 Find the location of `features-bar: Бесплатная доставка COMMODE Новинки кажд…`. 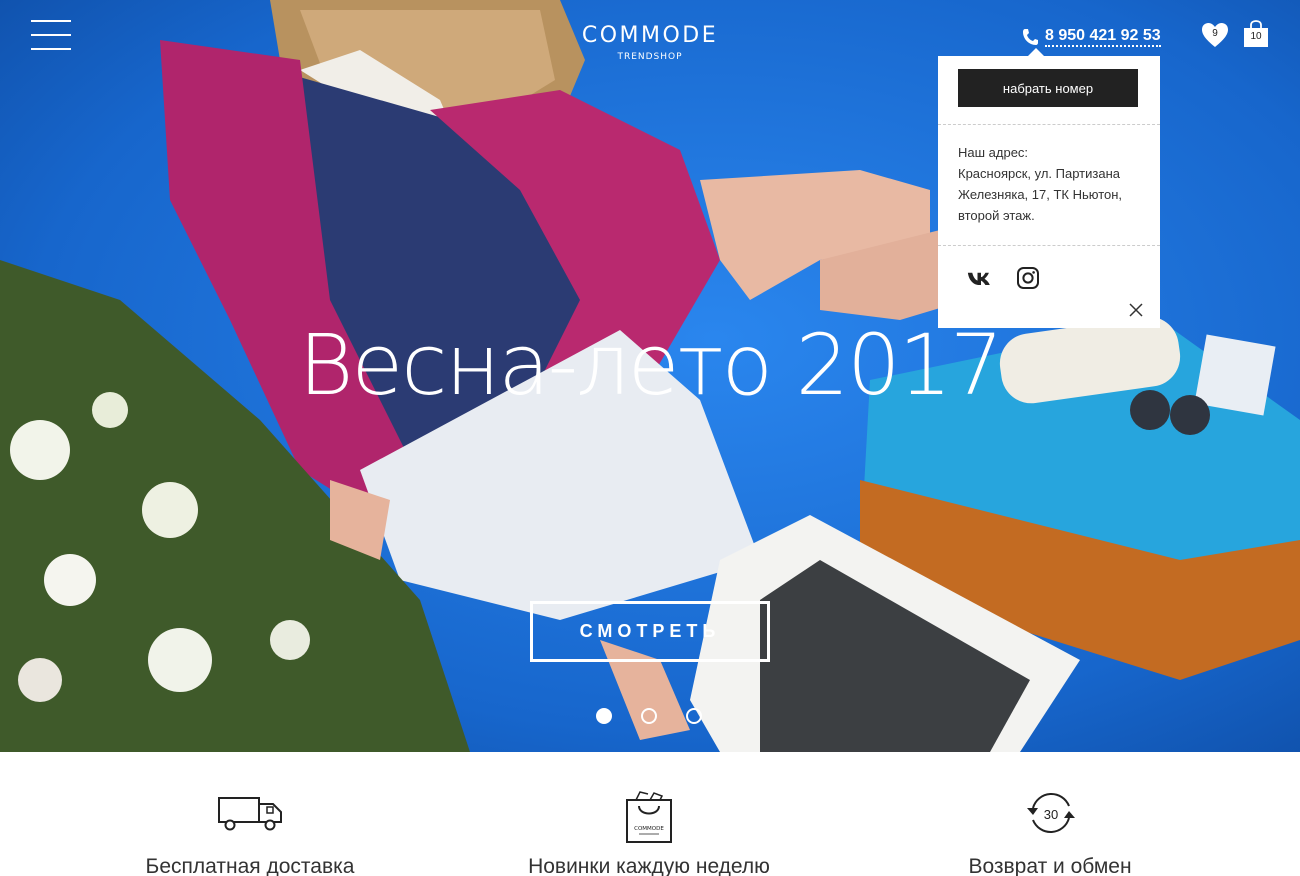

features-bar: Бесплатная доставка COMMODE Новинки кажд… is located at coordinates (650, 814).